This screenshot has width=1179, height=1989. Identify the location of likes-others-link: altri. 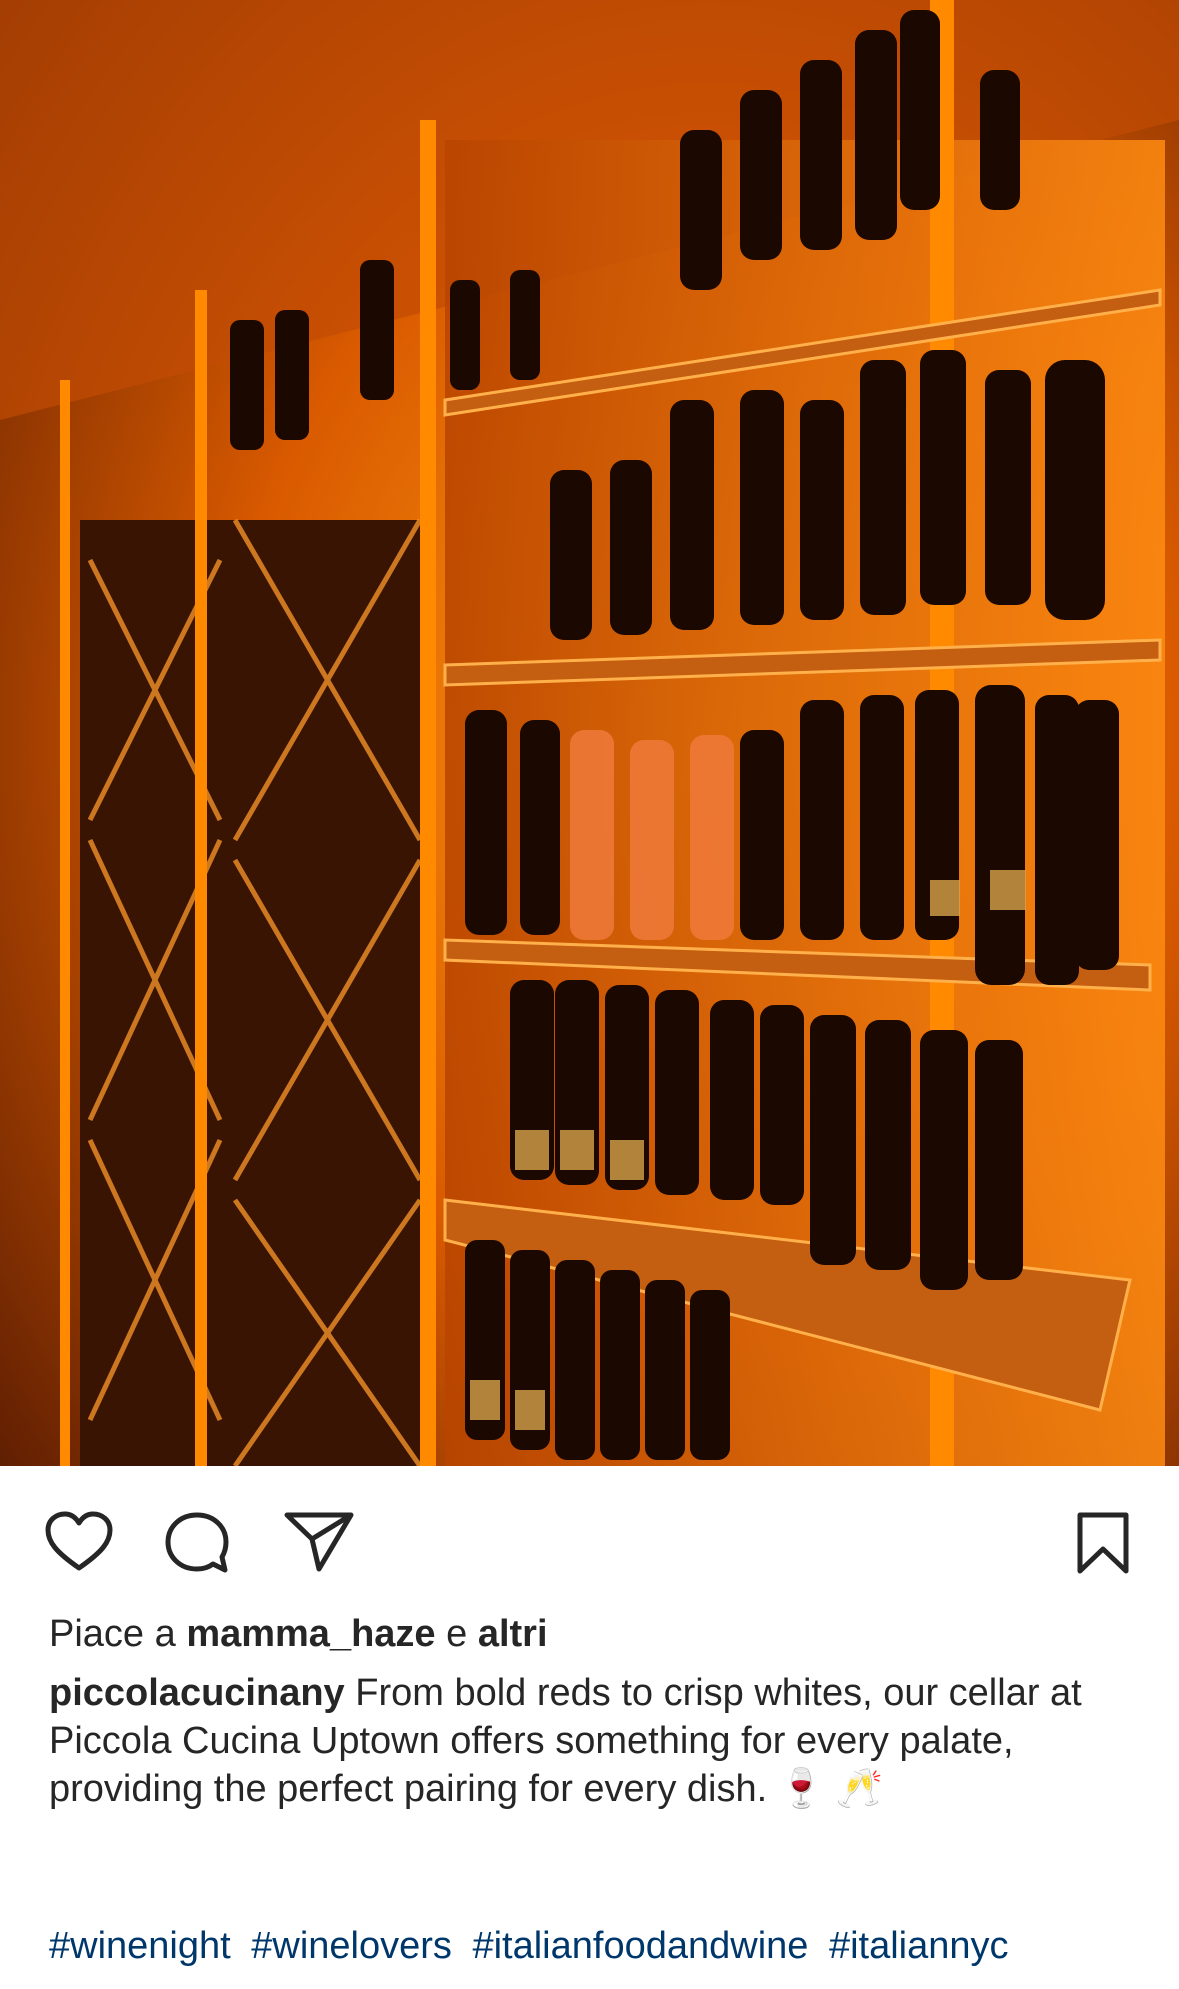
(513, 1634).